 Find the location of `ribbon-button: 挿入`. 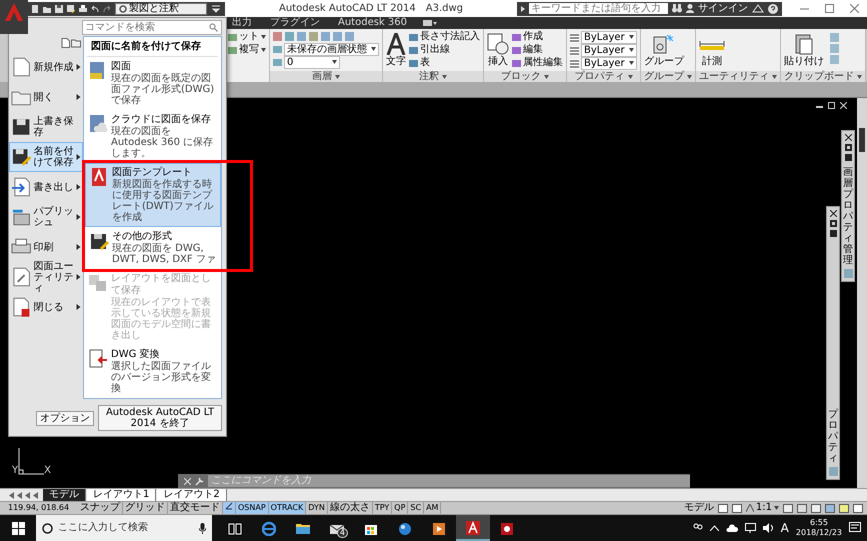

ribbon-button: 挿入 is located at coordinates (498, 50).